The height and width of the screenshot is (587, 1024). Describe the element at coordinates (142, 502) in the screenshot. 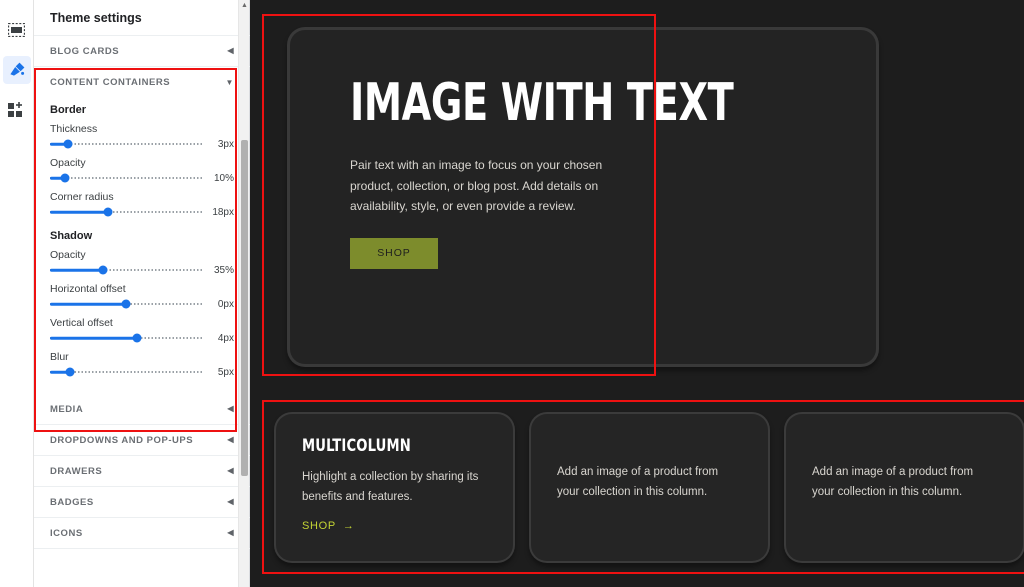

I see `section-header-badges: BADGES ◀` at that location.